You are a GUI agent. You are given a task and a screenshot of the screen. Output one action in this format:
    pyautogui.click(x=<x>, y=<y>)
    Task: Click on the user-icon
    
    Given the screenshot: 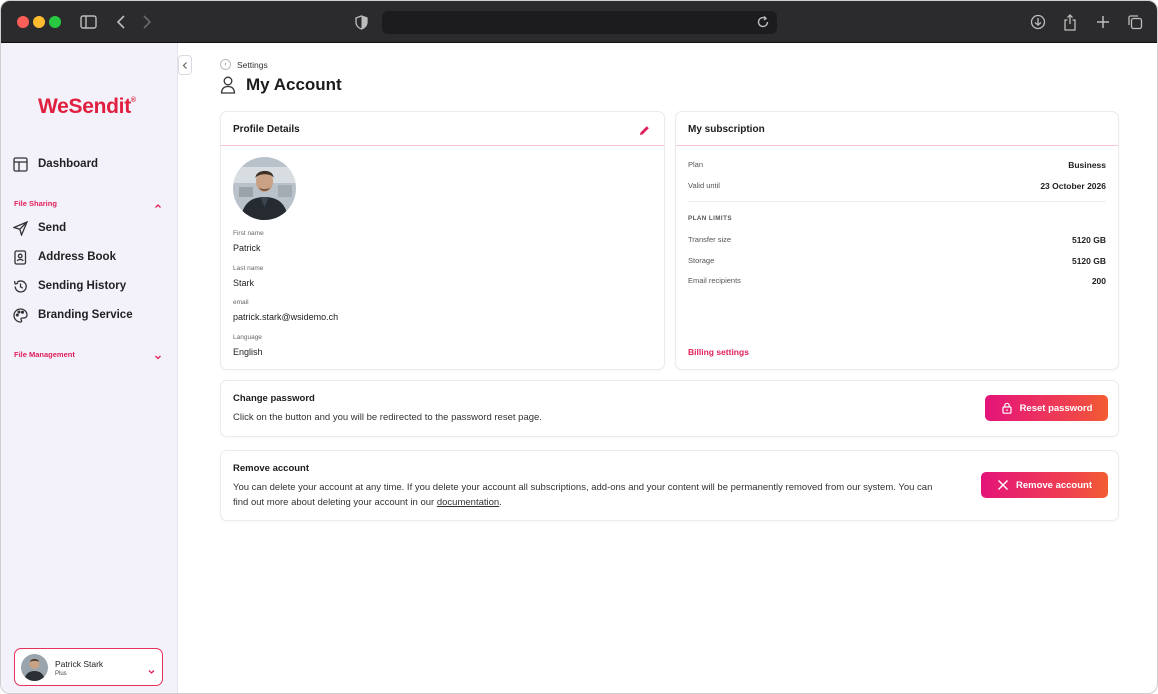 What is the action you would take?
    pyautogui.click(x=228, y=85)
    